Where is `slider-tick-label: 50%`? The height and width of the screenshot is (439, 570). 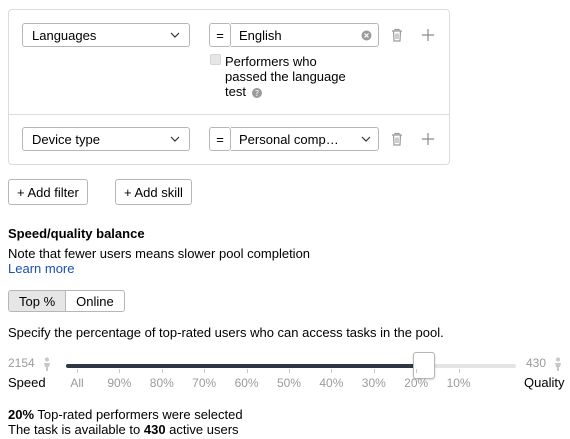 slider-tick-label: 50% is located at coordinates (289, 383).